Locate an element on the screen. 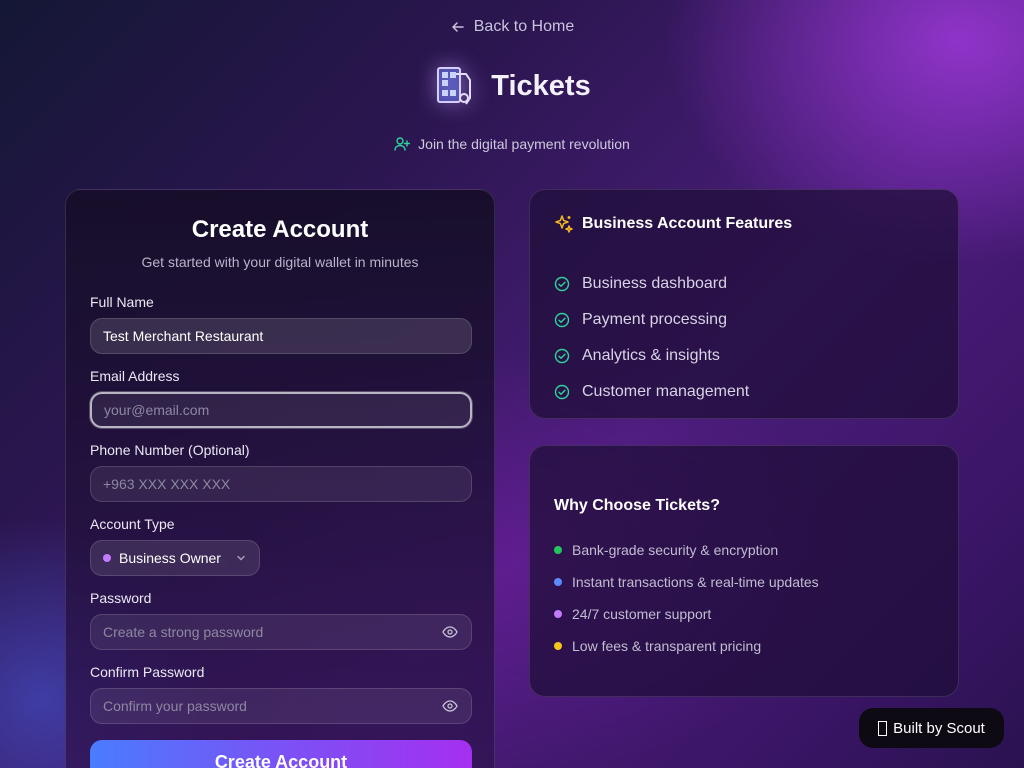  built-by-scout-badge: Built by Scout is located at coordinates (931, 728).